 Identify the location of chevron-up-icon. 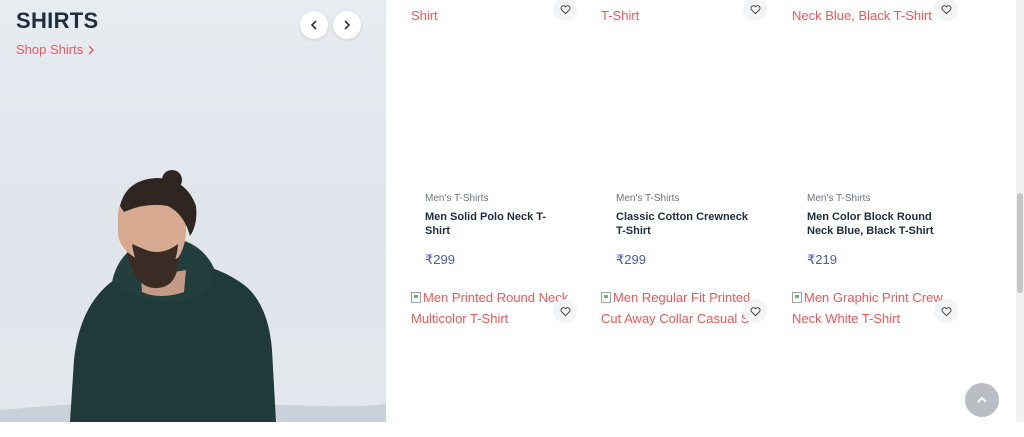
(982, 399).